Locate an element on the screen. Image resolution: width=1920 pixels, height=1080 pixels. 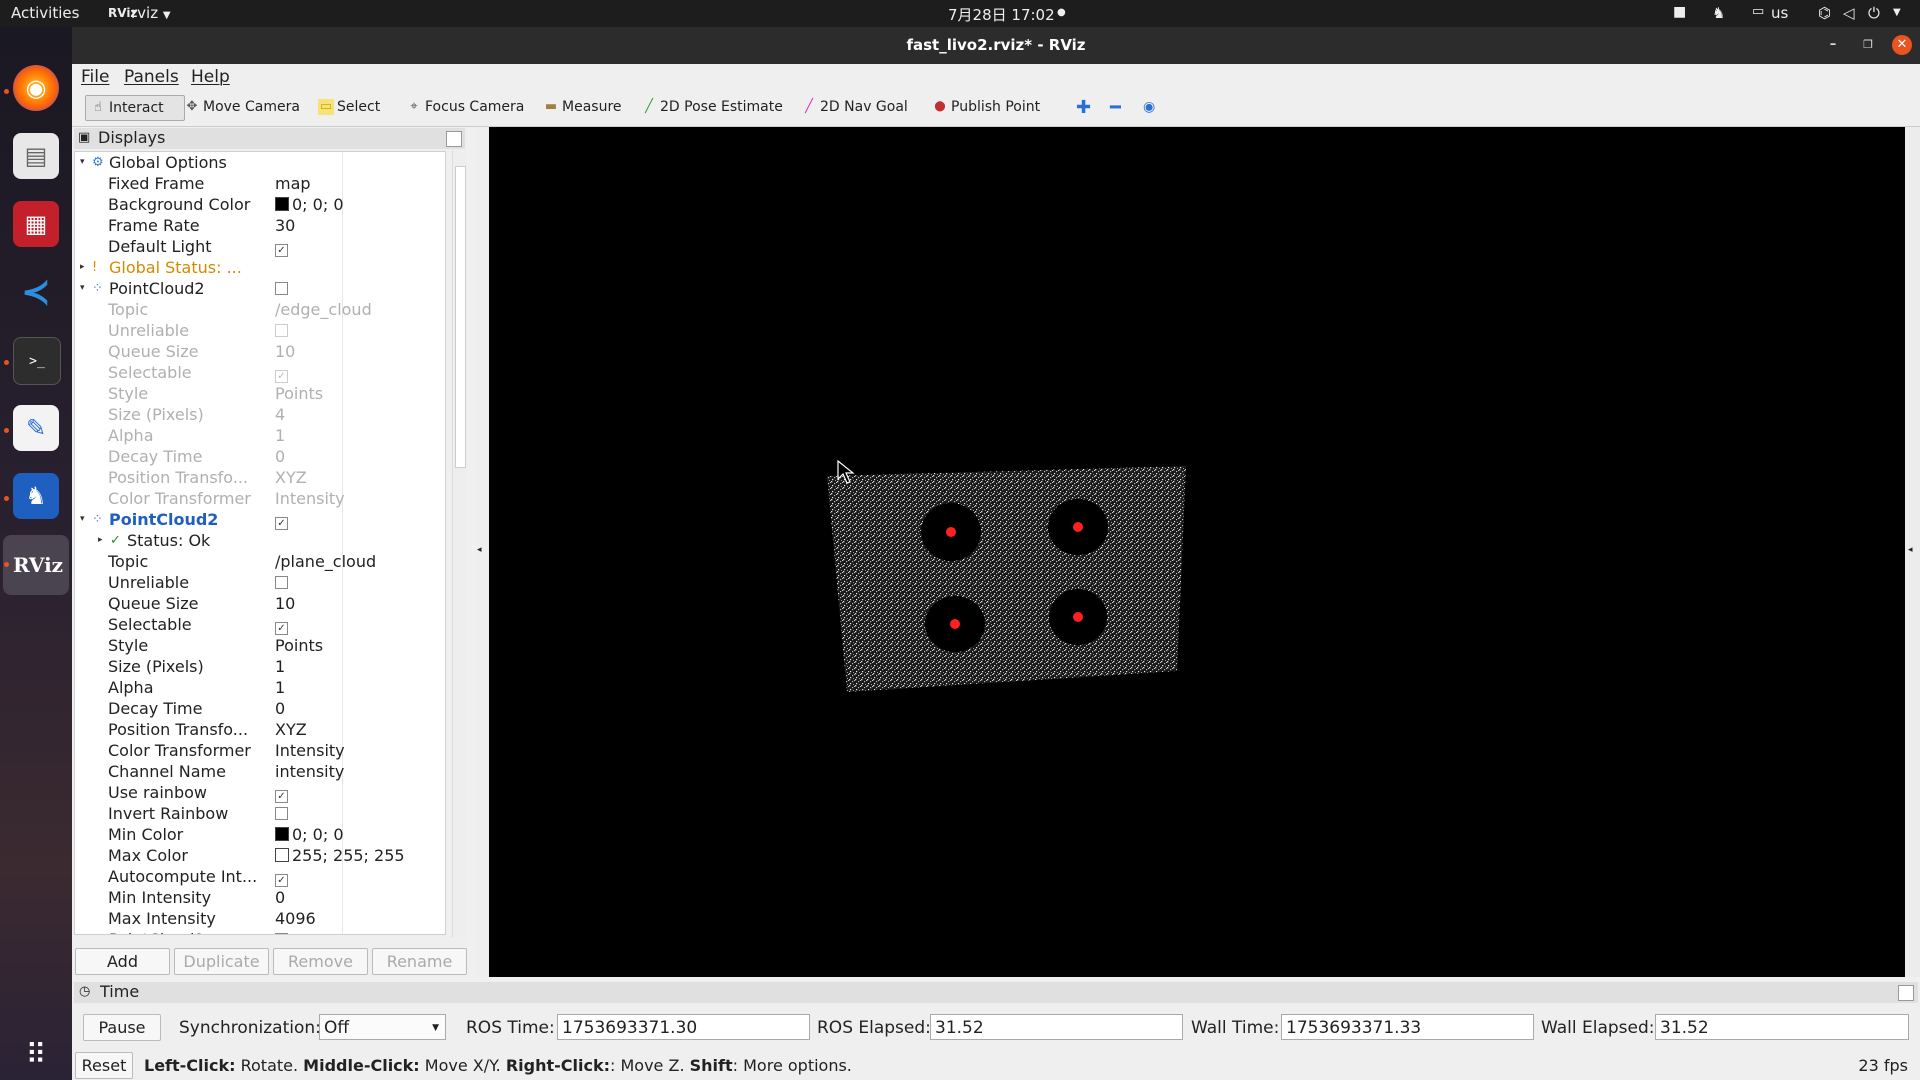
remove-tool-icon: ━ is located at coordinates (1115, 107).